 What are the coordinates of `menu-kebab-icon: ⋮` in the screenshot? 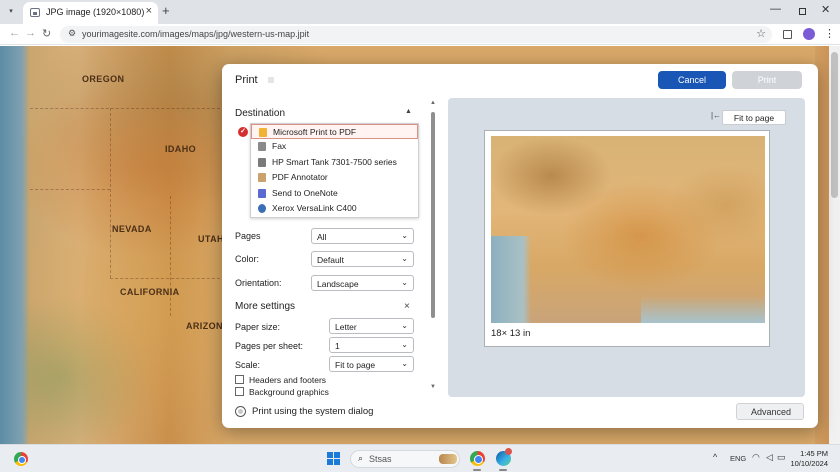 It's located at (829, 33).